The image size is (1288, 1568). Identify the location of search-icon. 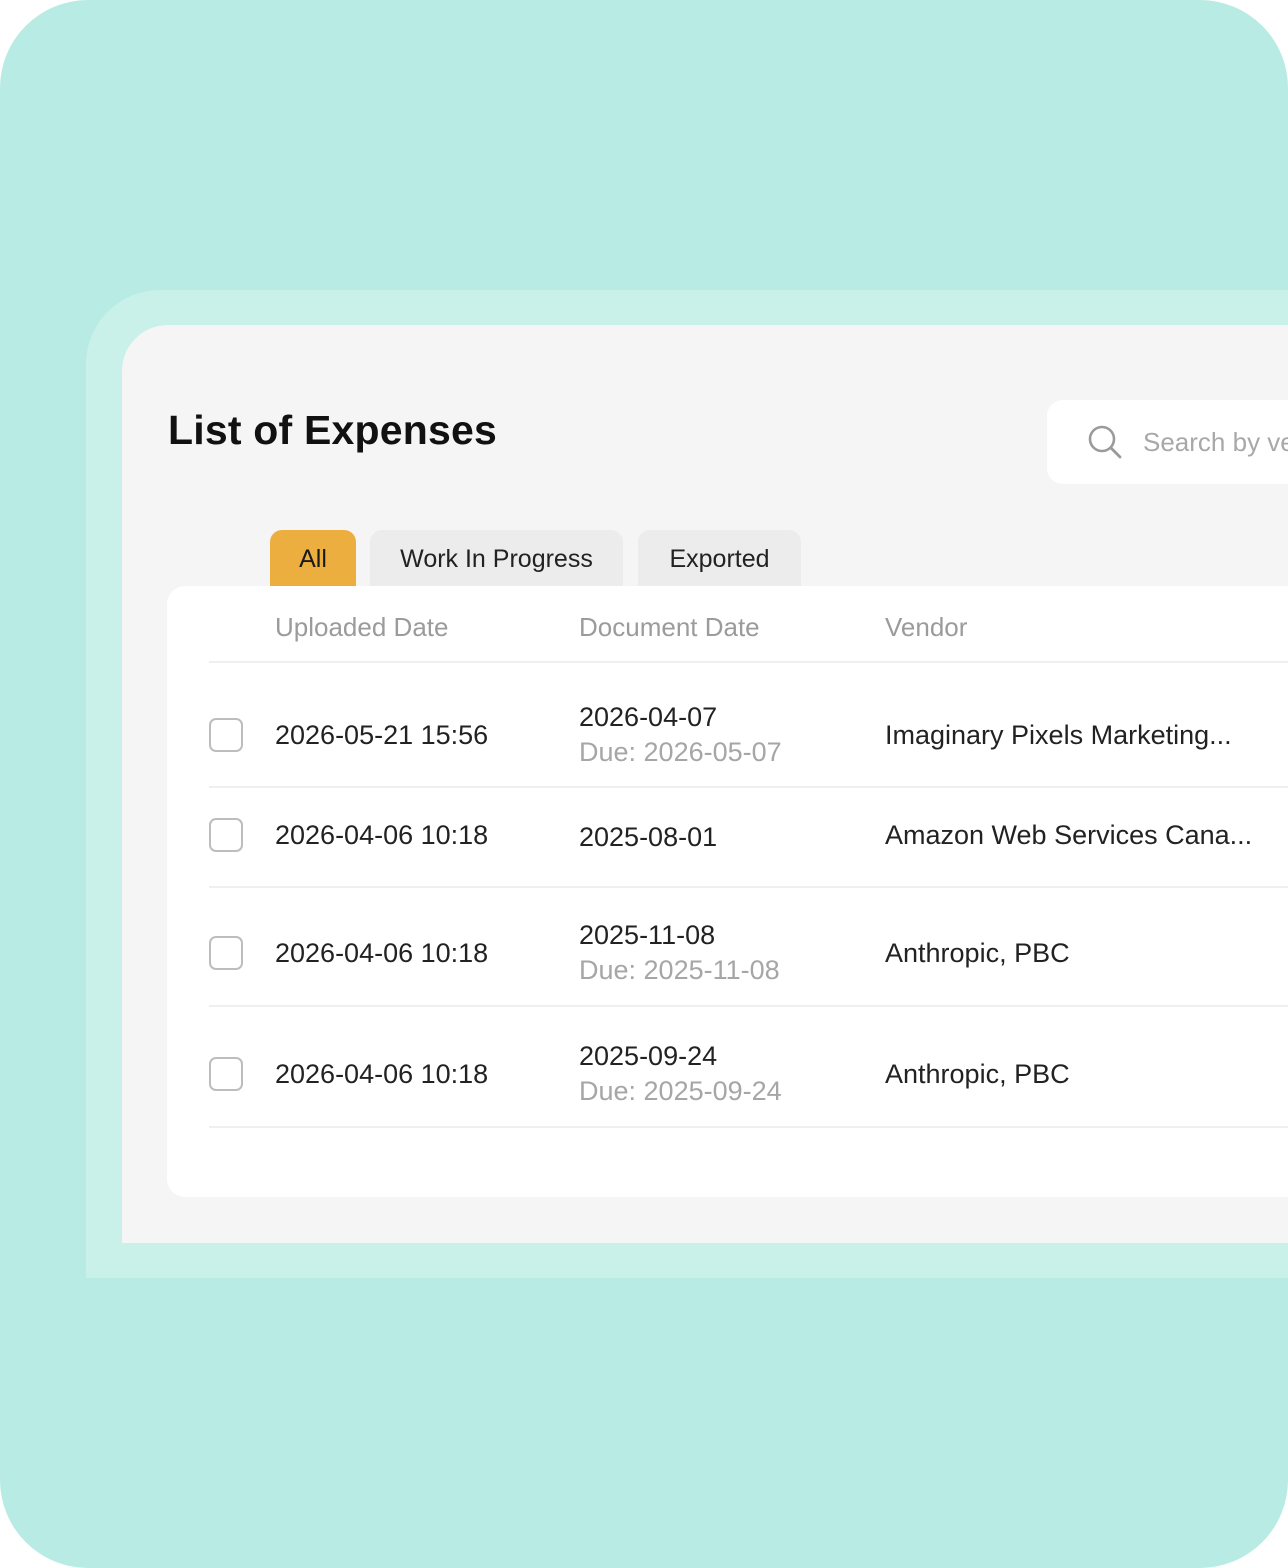
(1105, 442).